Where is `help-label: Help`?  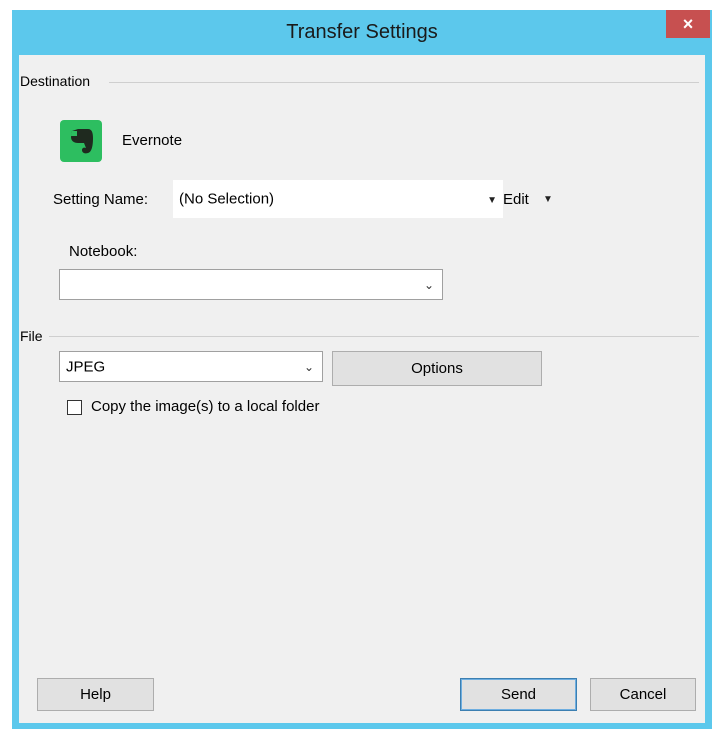
help-label: Help is located at coordinates (95, 694).